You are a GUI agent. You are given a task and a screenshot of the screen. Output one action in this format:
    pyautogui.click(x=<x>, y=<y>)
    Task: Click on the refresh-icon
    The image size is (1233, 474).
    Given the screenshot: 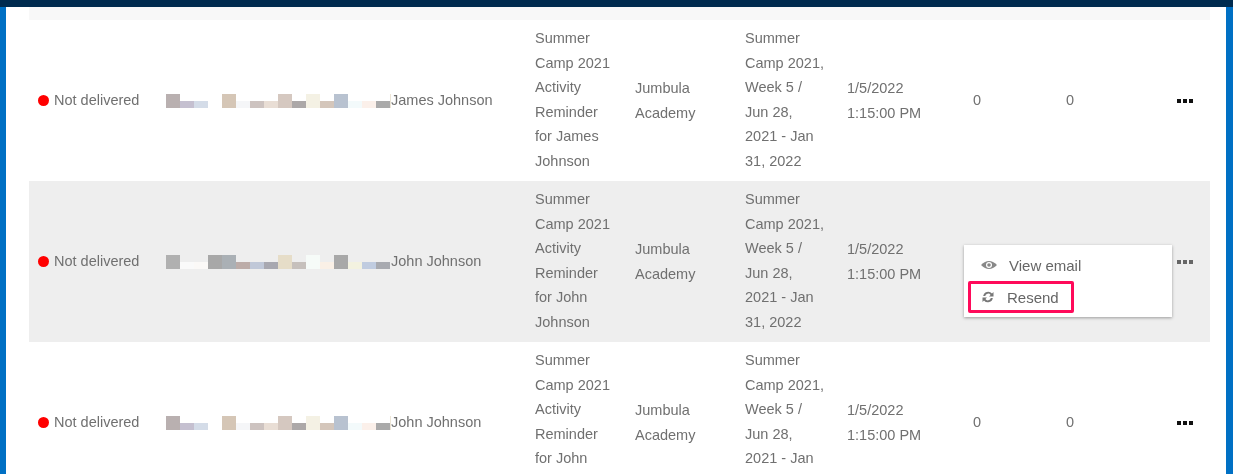 What is the action you would take?
    pyautogui.click(x=988, y=297)
    